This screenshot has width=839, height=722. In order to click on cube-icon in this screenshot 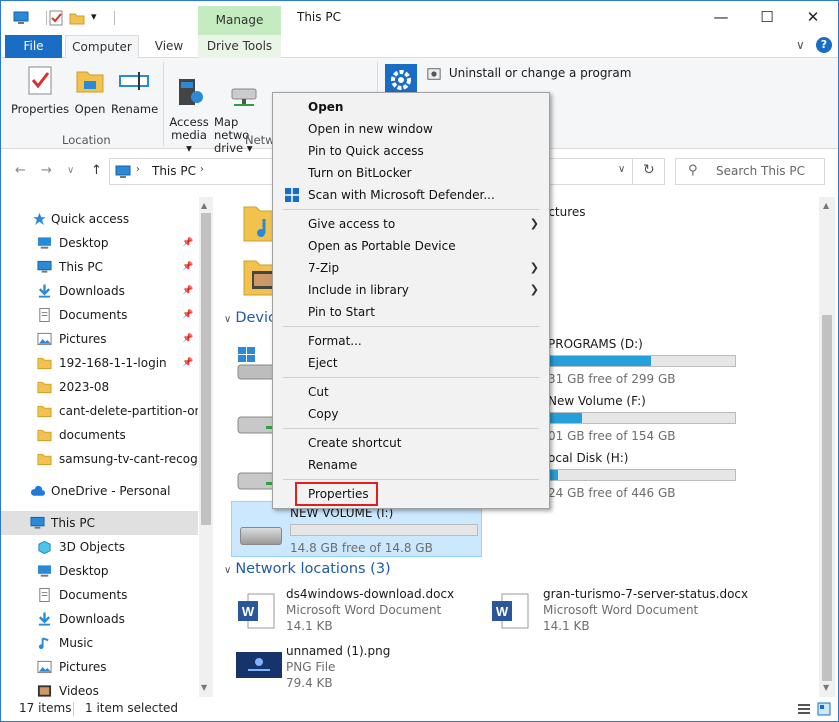, I will do `click(44, 547)`.